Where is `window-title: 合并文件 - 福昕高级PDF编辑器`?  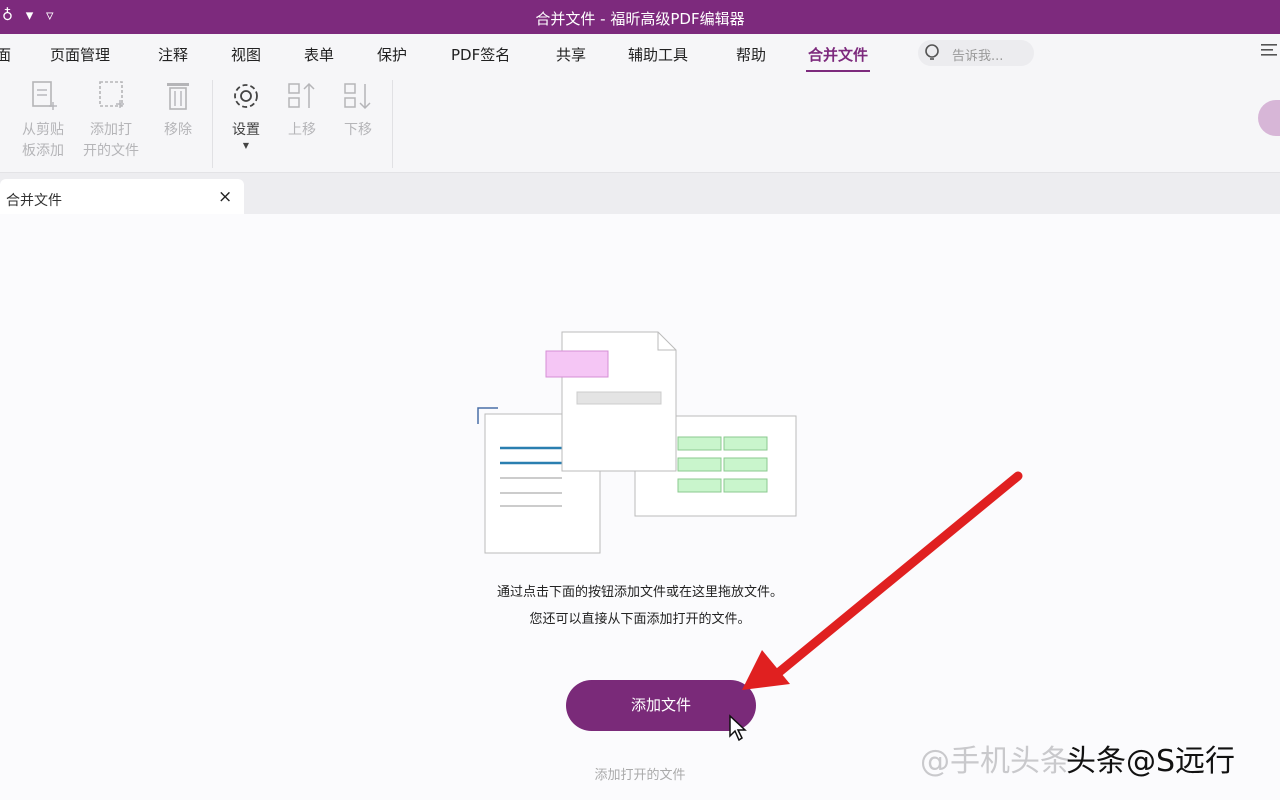 window-title: 合并文件 - 福昕高级PDF编辑器 is located at coordinates (640, 19).